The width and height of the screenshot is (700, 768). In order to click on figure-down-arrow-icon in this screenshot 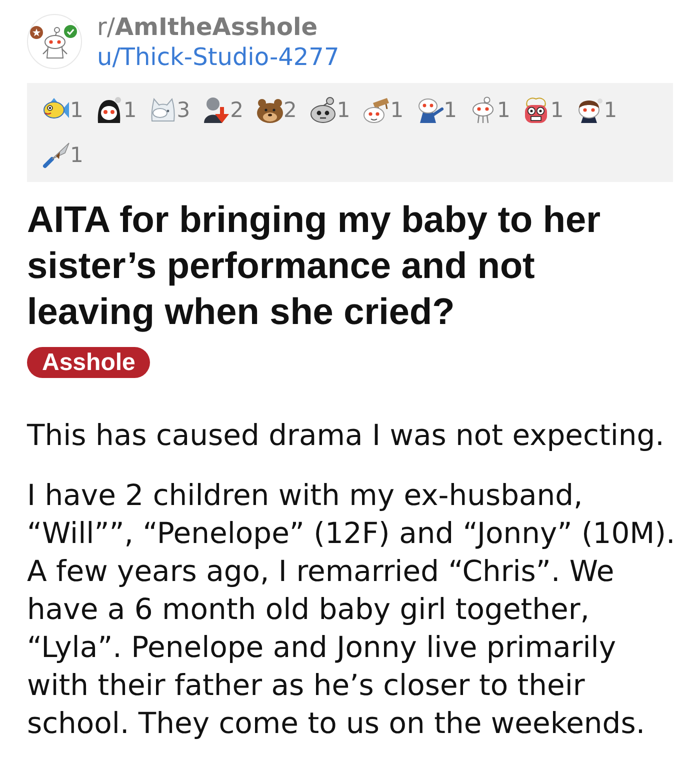, I will do `click(216, 110)`.